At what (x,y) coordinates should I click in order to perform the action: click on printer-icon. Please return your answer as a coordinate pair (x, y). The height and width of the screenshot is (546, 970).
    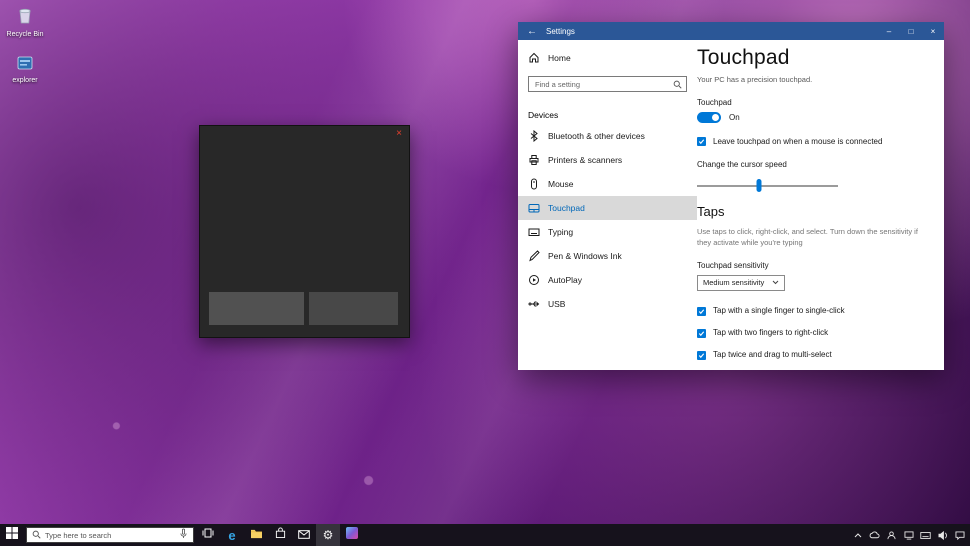
    Looking at the image, I should click on (534, 160).